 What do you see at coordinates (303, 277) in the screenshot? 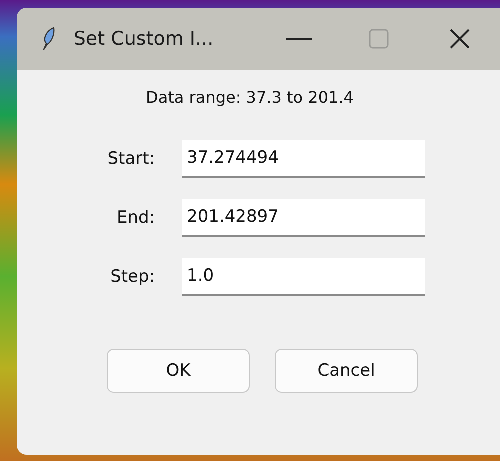
I see `input-field: 1.0` at bounding box center [303, 277].